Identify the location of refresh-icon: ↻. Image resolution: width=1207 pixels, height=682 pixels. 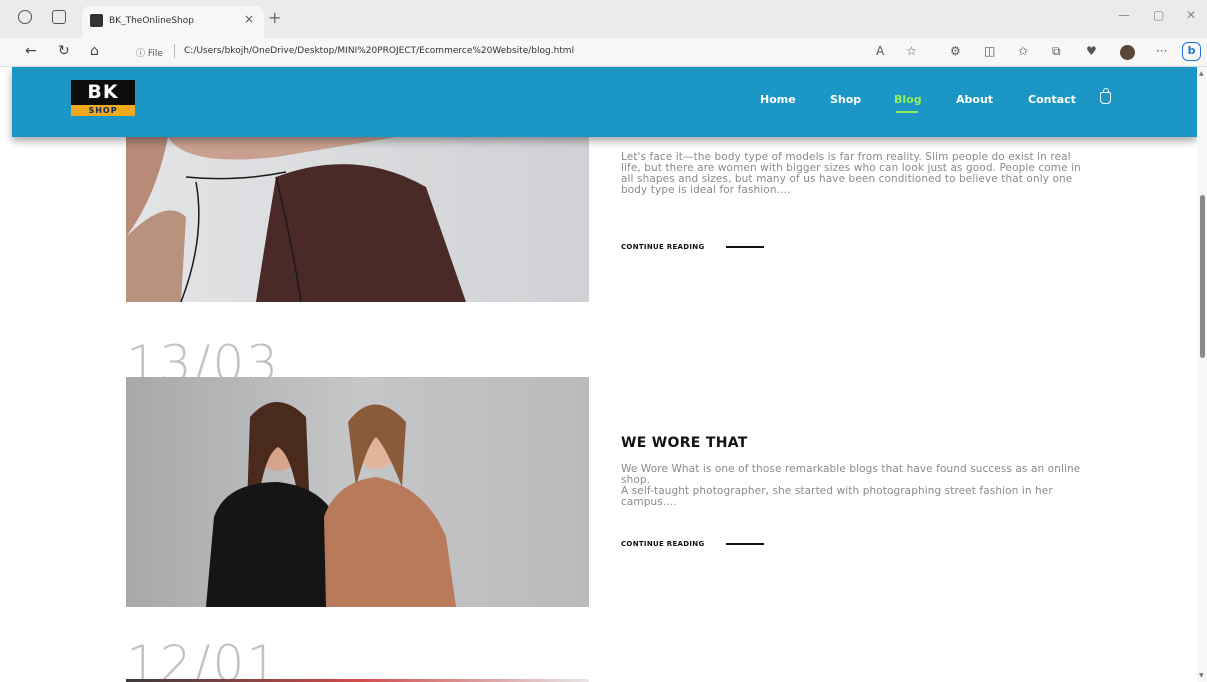
(64, 51).